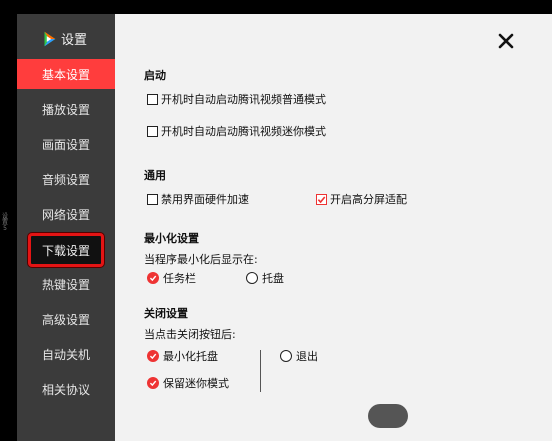 The image size is (552, 441). I want to click on checkbox-label: 开机时自动启动腾讯视频普通模式, so click(243, 99).